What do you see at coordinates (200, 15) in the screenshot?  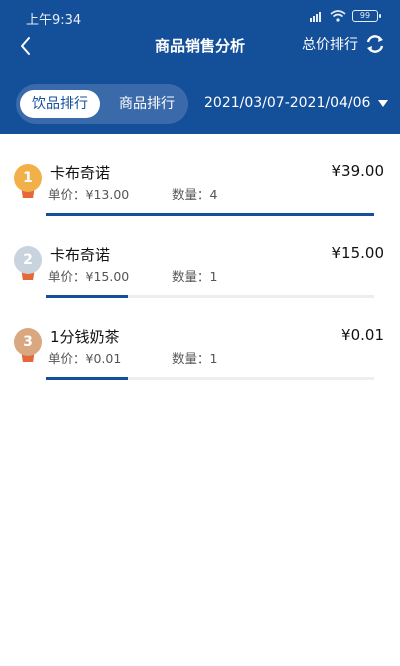 I see `status-bar: 上午9:34 99` at bounding box center [200, 15].